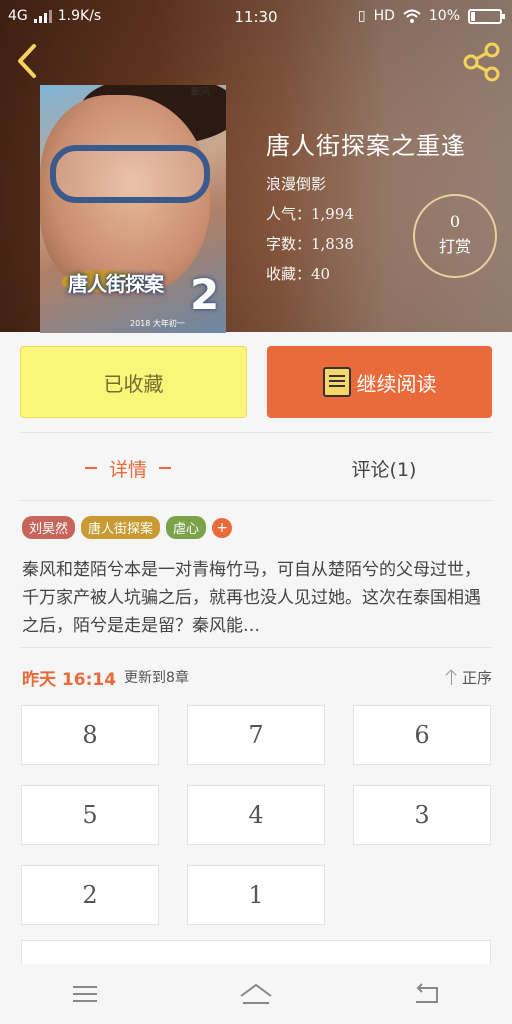 This screenshot has height=1024, width=512. I want to click on system-nav-bar, so click(256, 994).